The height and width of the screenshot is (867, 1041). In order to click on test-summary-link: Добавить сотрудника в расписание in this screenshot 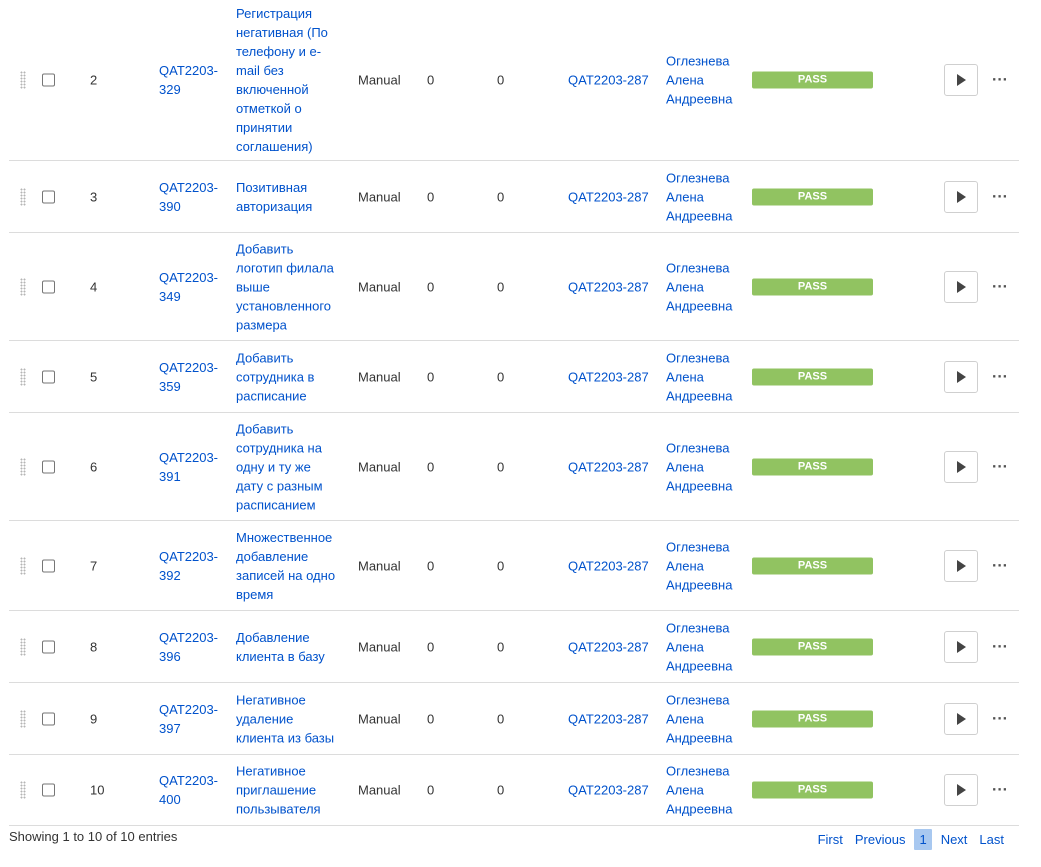, I will do `click(287, 376)`.